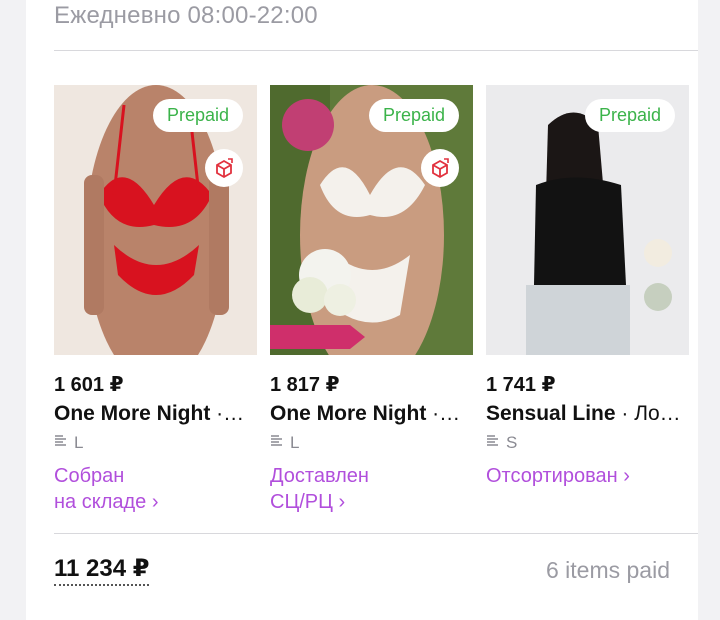  What do you see at coordinates (106, 502) in the screenshot?
I see `status-line: на складе ›` at bounding box center [106, 502].